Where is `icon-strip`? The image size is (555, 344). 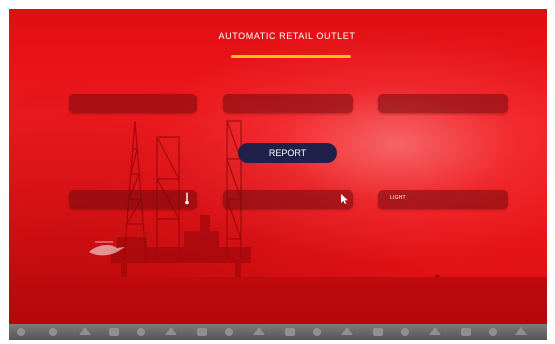
icon-strip is located at coordinates (278, 332).